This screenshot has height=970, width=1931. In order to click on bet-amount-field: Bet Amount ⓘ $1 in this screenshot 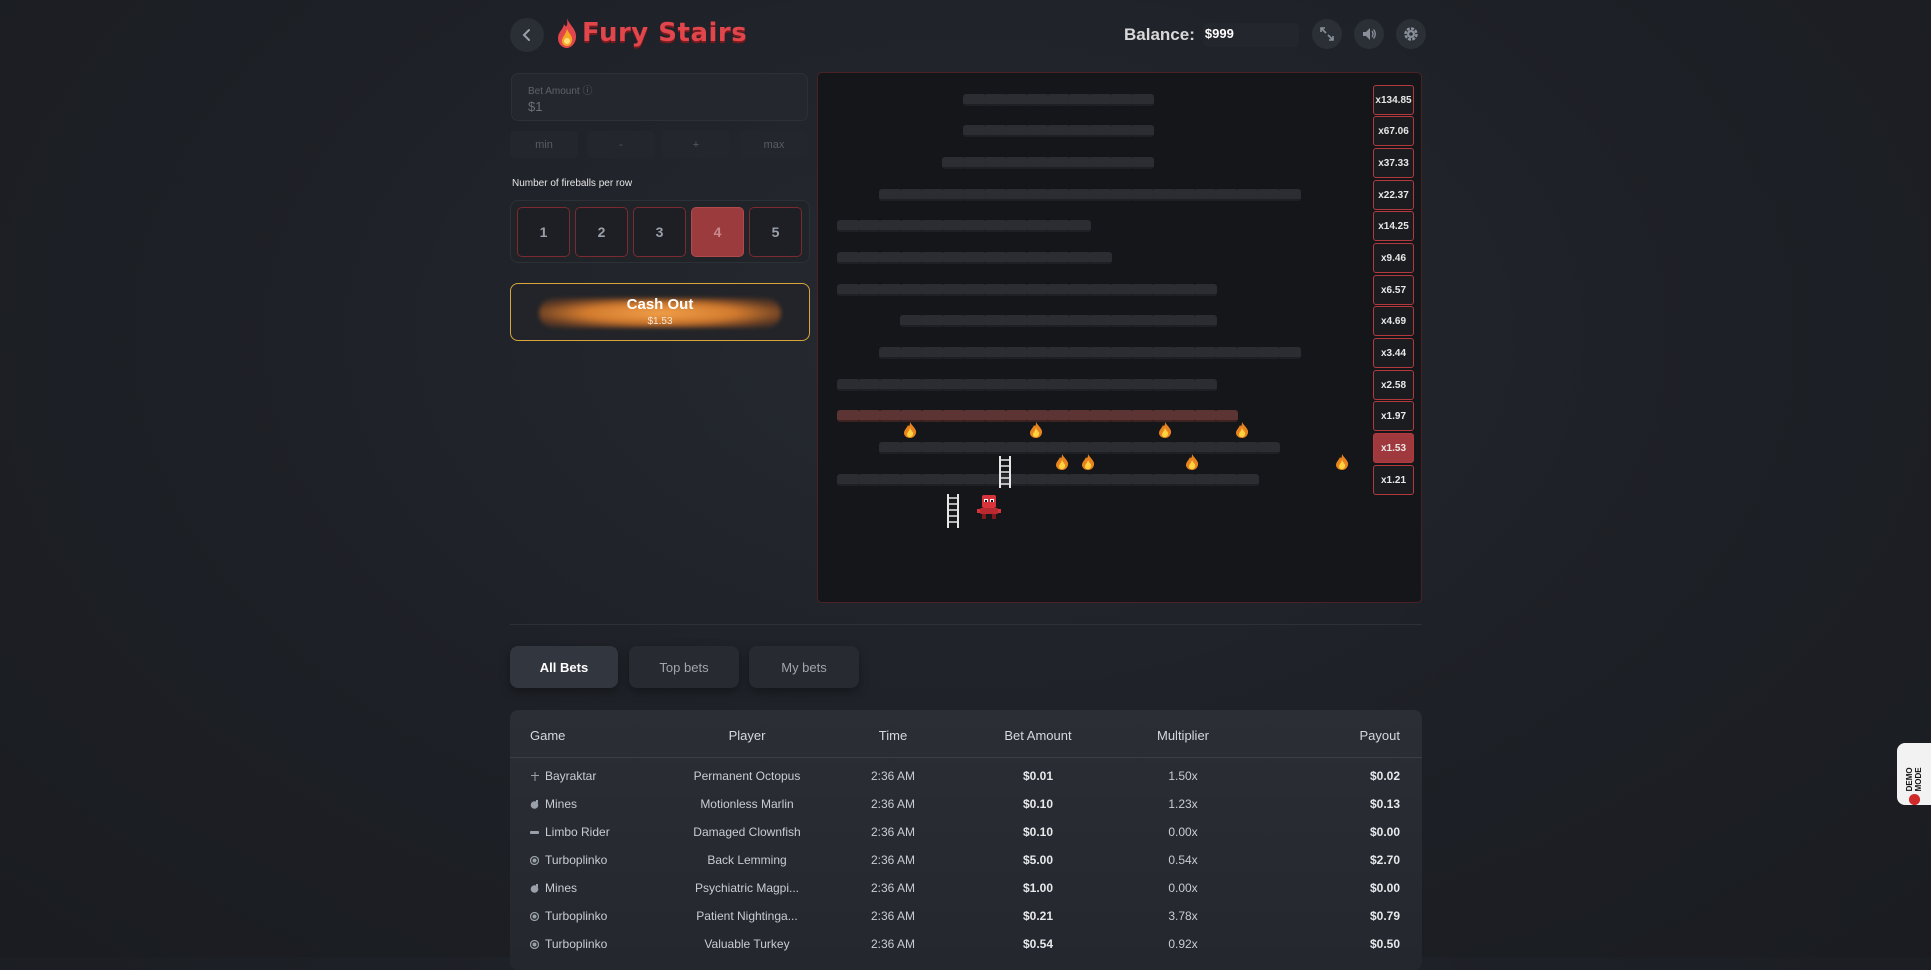, I will do `click(659, 97)`.